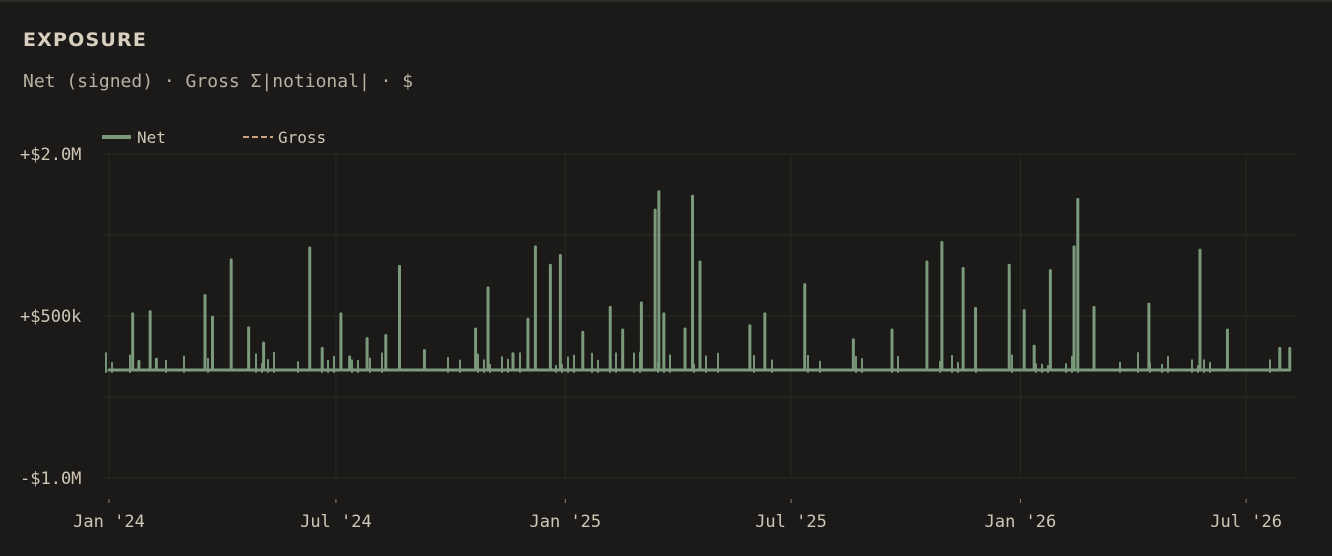 The image size is (1332, 556). I want to click on y-tick-label: -$1.0M, so click(50, 479).